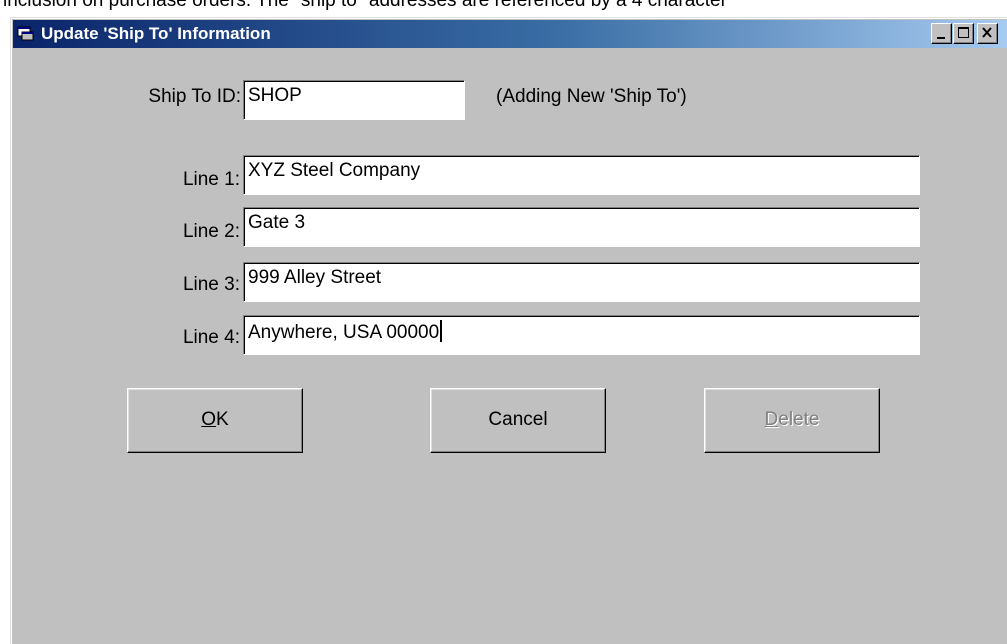 The image size is (1007, 644). I want to click on maximize-button, so click(963, 33).